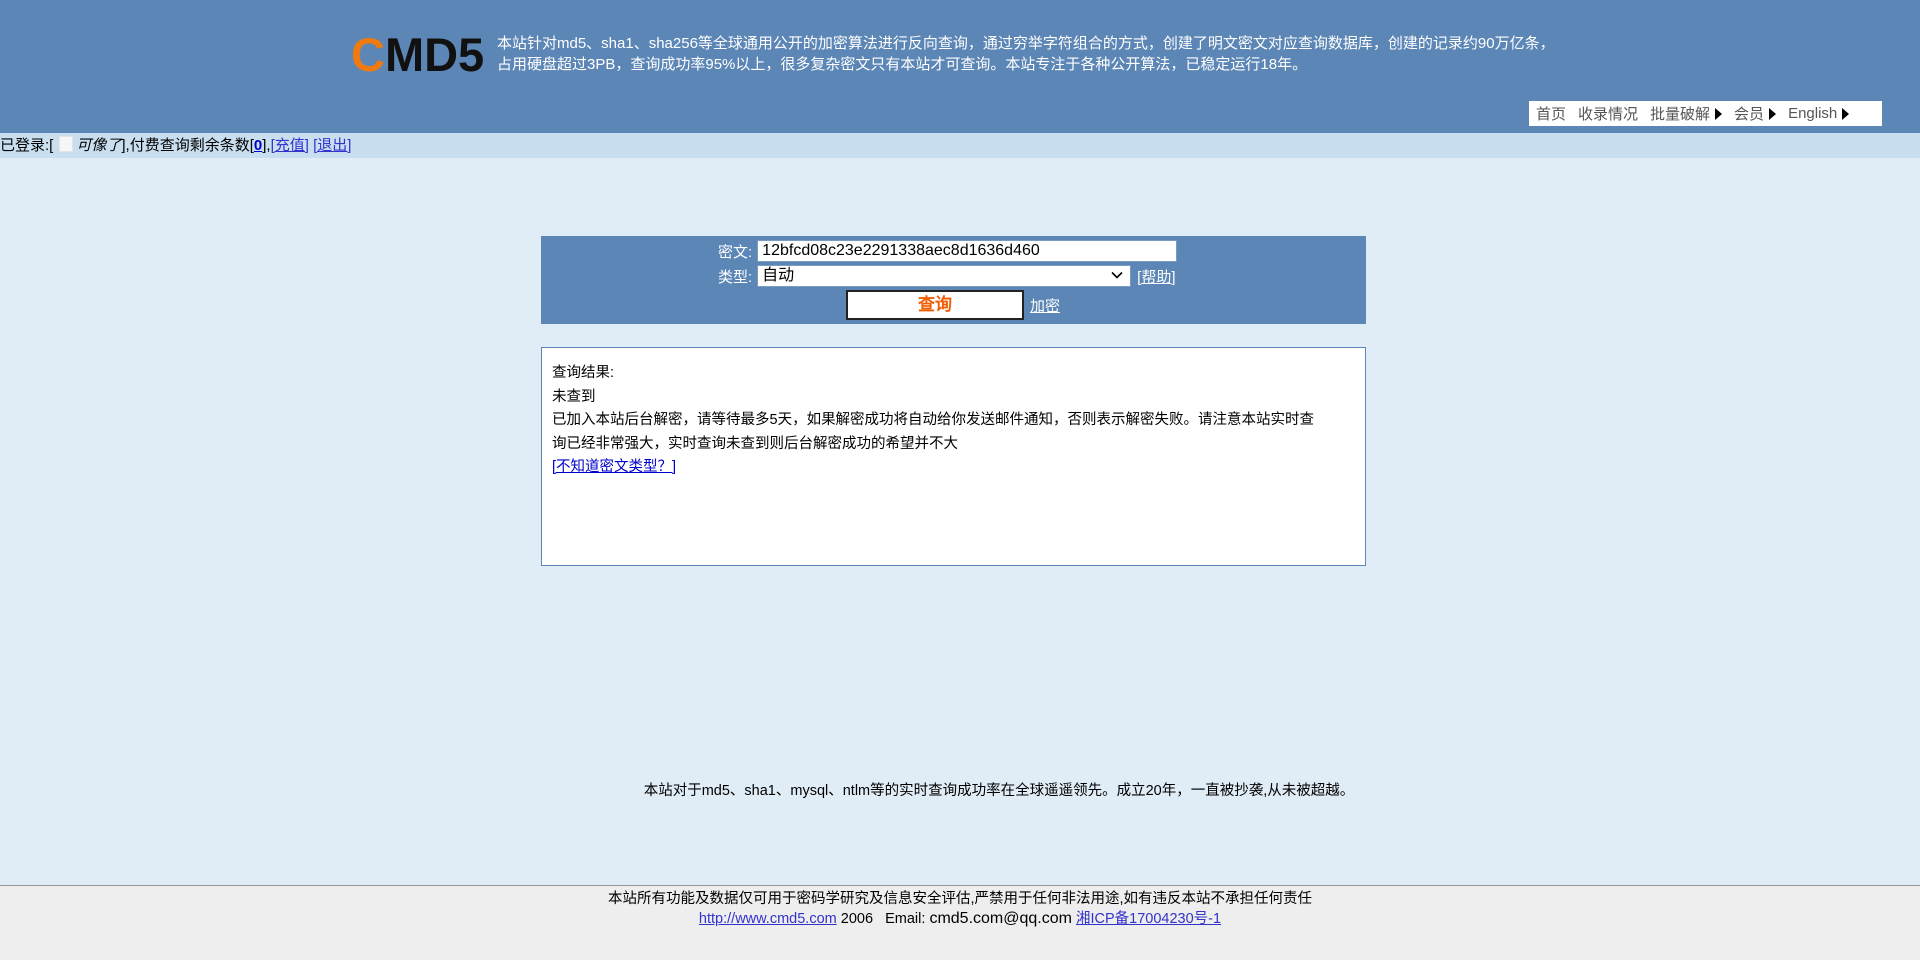  Describe the element at coordinates (735, 252) in the screenshot. I see `cipher-label: 密文:` at that location.